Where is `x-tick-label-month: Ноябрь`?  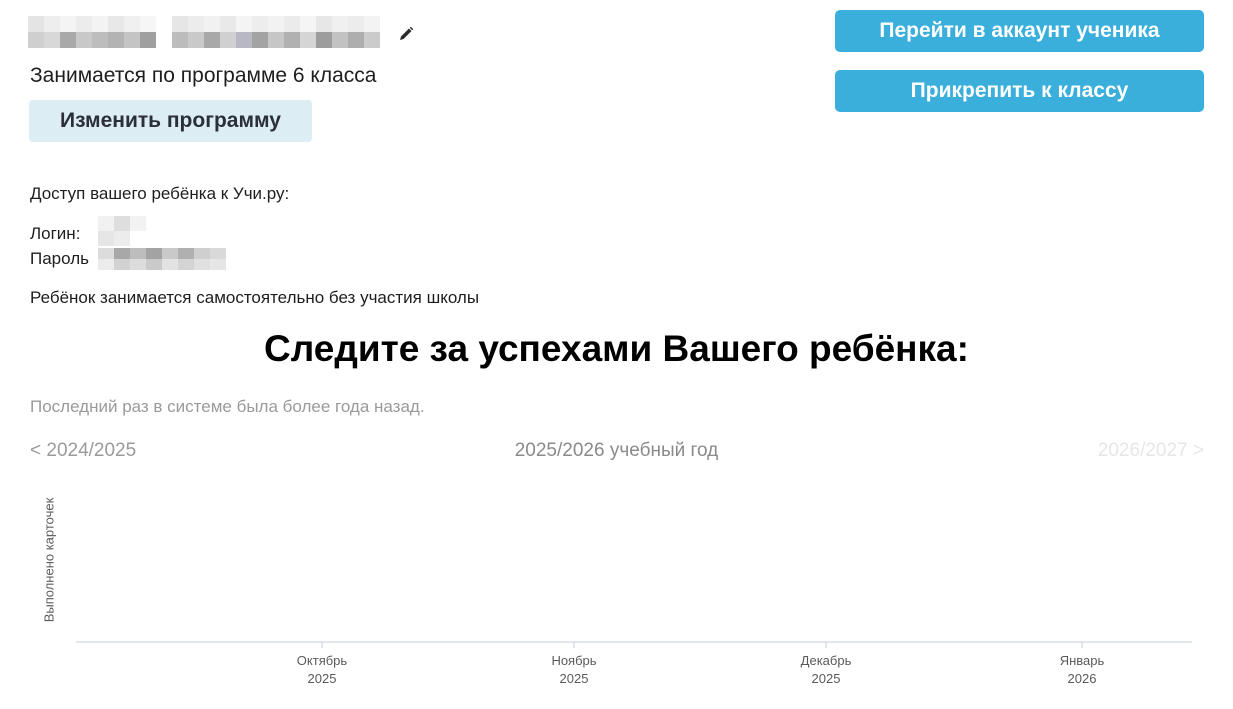 x-tick-label-month: Ноябрь is located at coordinates (573, 660).